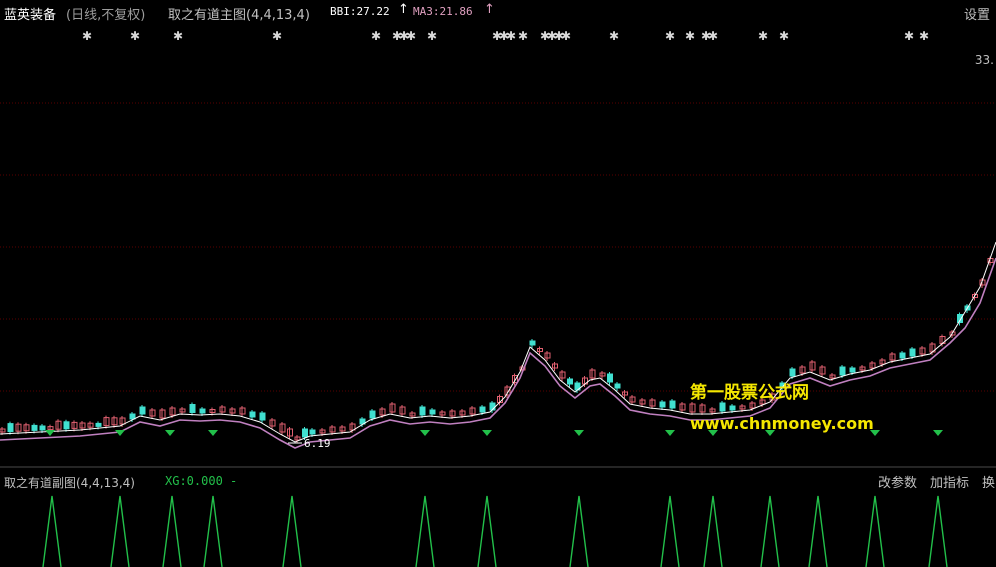 This screenshot has height=567, width=996. I want to click on watermark-title: 第一股票公式网, so click(749, 393).